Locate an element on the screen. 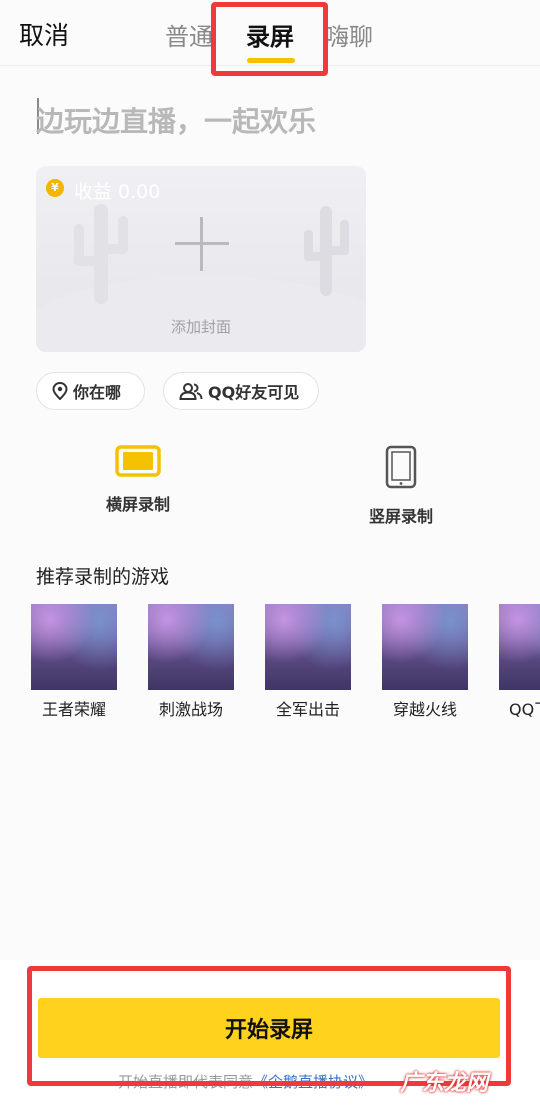 The width and height of the screenshot is (540, 1105). game-item: 王者荣耀 is located at coordinates (74, 662).